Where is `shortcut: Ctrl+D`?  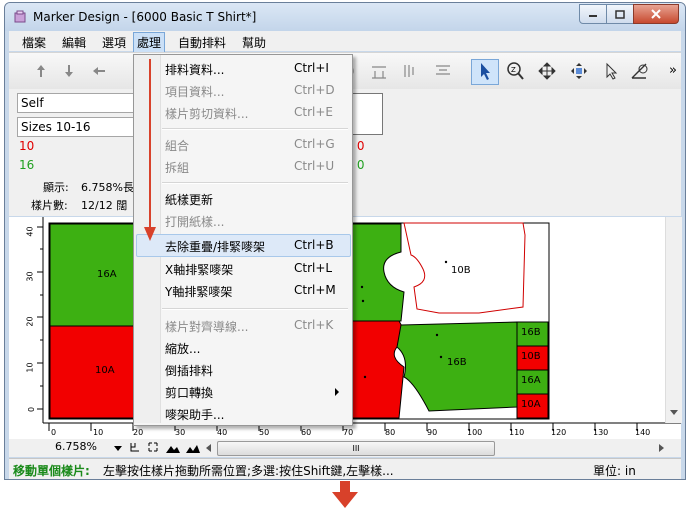
shortcut: Ctrl+D is located at coordinates (314, 90).